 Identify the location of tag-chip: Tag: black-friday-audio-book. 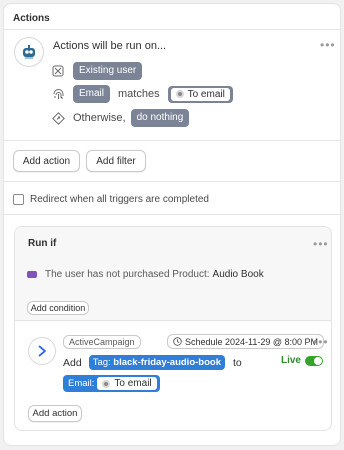
(156, 362).